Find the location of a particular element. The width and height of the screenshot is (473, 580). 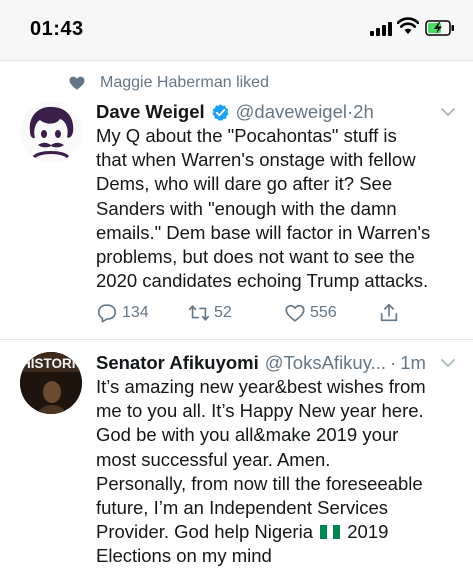

tweet-text-line: It’s amazing new year&best wishes from is located at coordinates (261, 386).